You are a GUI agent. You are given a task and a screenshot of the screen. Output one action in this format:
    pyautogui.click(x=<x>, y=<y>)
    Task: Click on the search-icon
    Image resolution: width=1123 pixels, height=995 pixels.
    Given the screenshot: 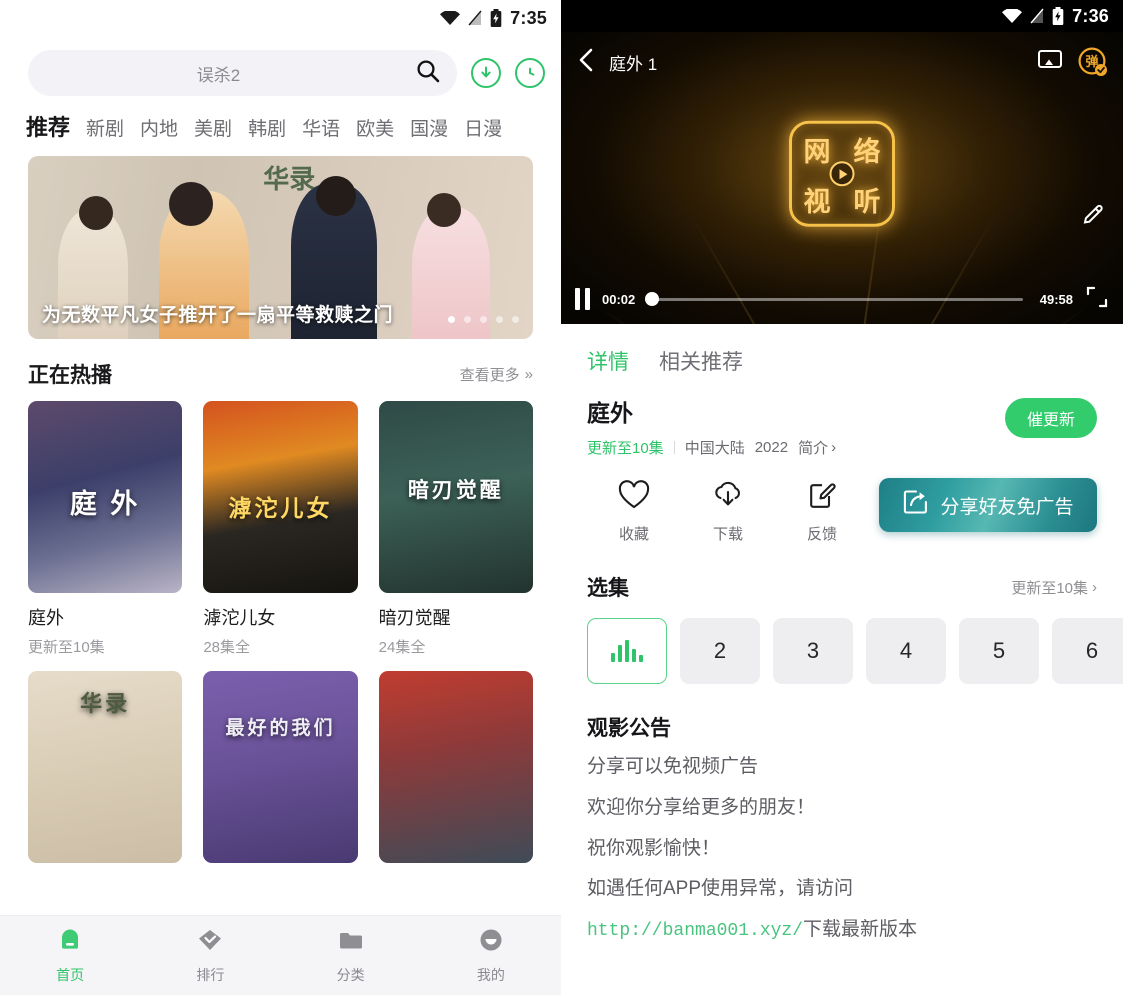 What is the action you would take?
    pyautogui.click(x=428, y=73)
    